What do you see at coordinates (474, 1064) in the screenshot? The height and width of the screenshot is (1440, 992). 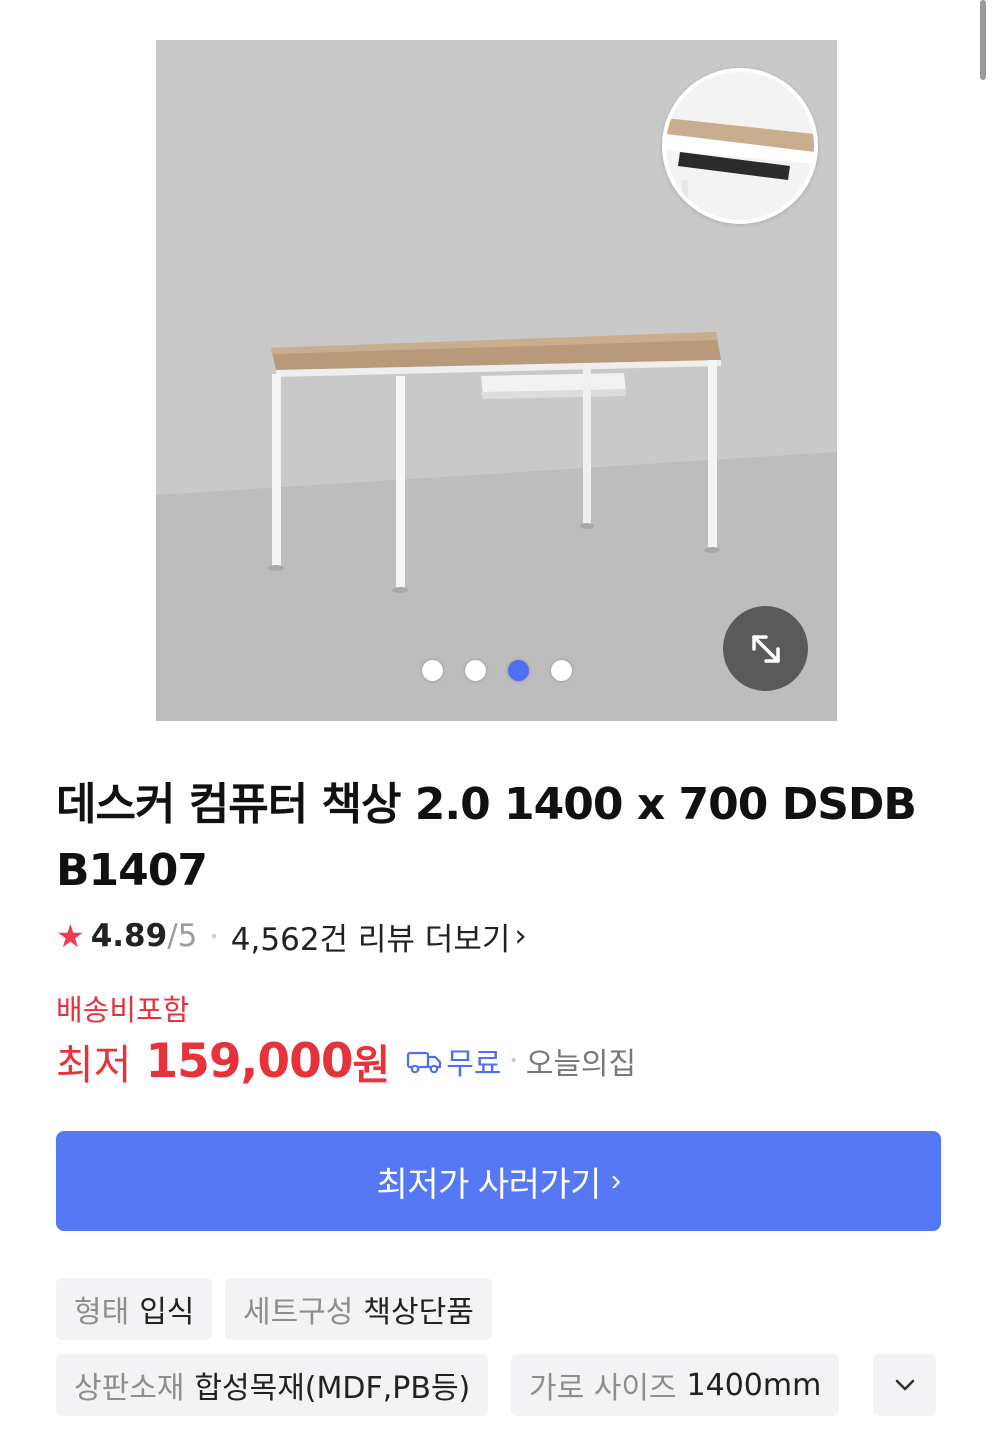 I see `delivery-fee: 무료` at bounding box center [474, 1064].